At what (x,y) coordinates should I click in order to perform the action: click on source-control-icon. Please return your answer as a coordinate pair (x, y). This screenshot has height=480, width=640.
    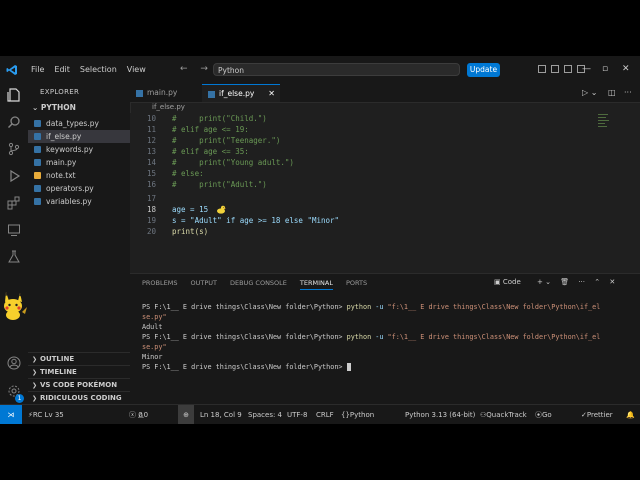
    Looking at the image, I should click on (14, 149).